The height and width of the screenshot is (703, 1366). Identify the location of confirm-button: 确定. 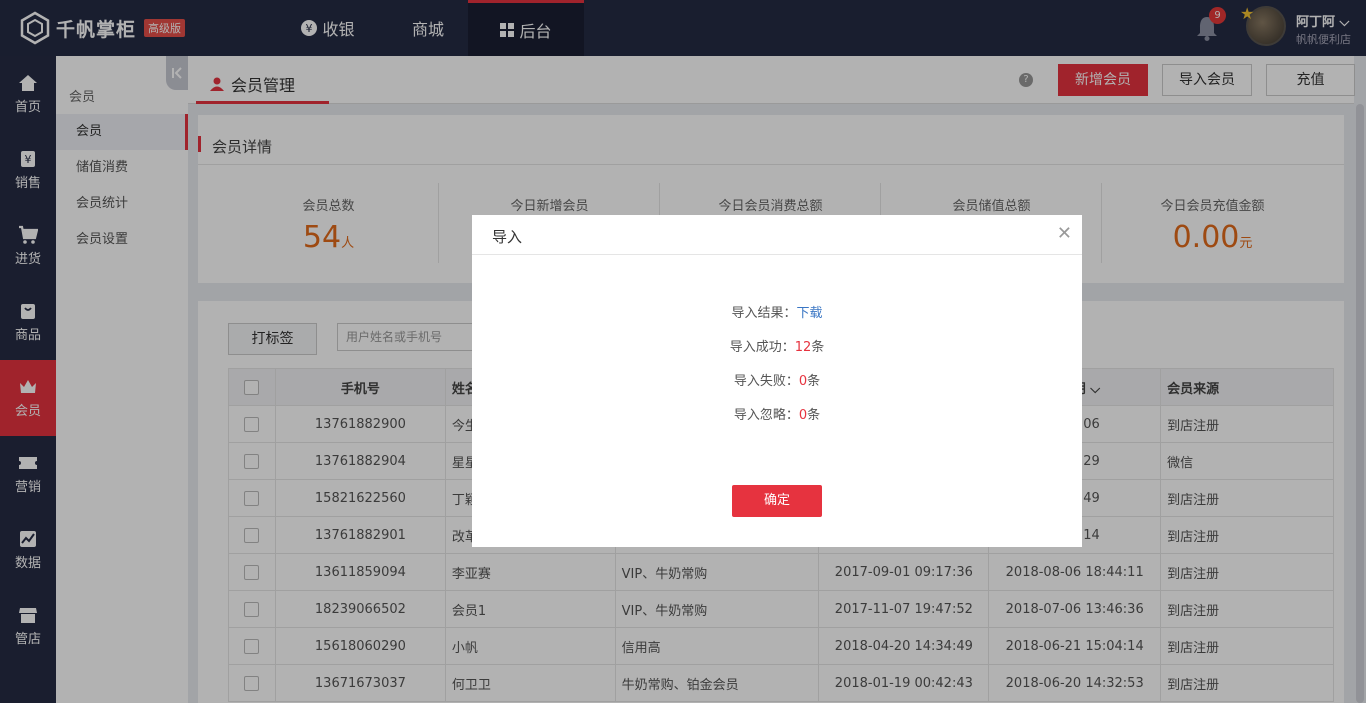
(777, 501).